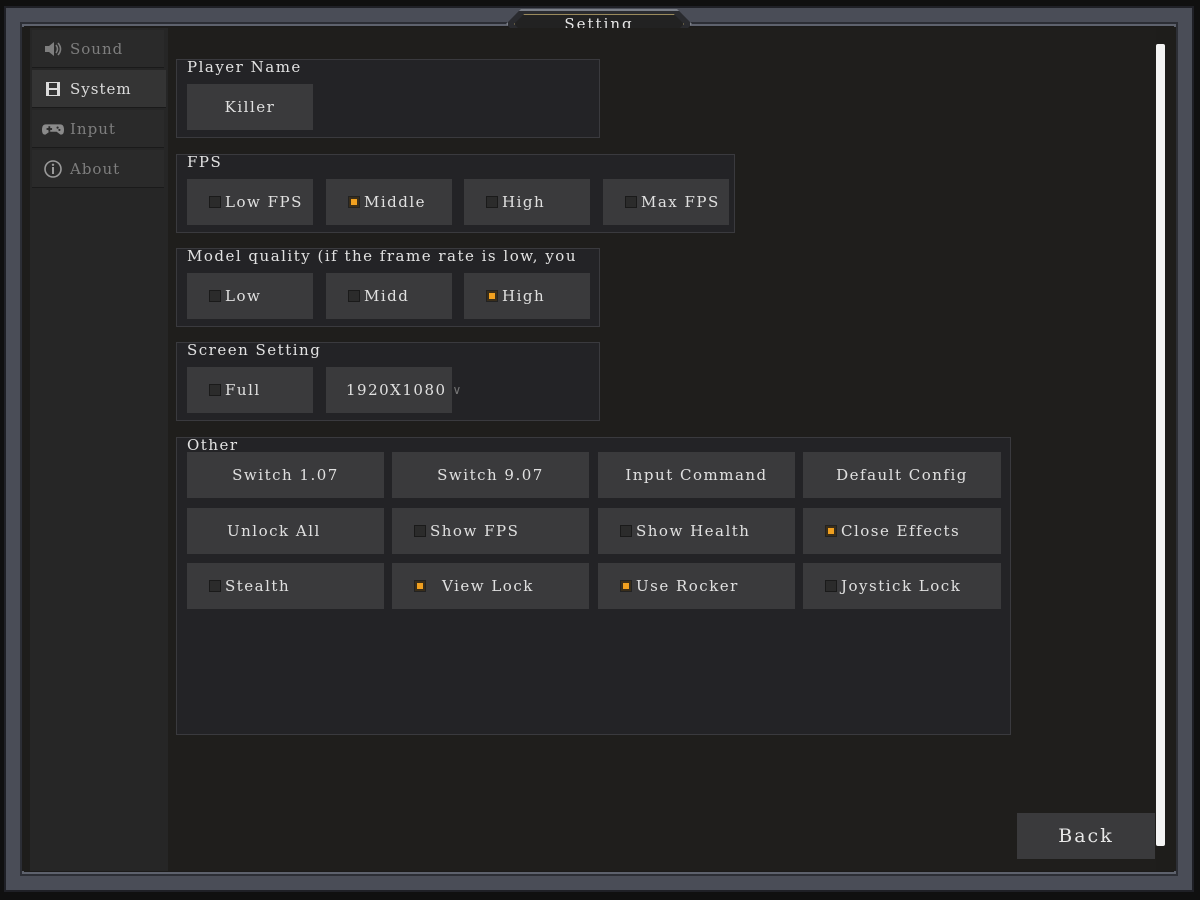 This screenshot has height=900, width=1200. I want to click on fps-low-option: Low FPS, so click(250, 202).